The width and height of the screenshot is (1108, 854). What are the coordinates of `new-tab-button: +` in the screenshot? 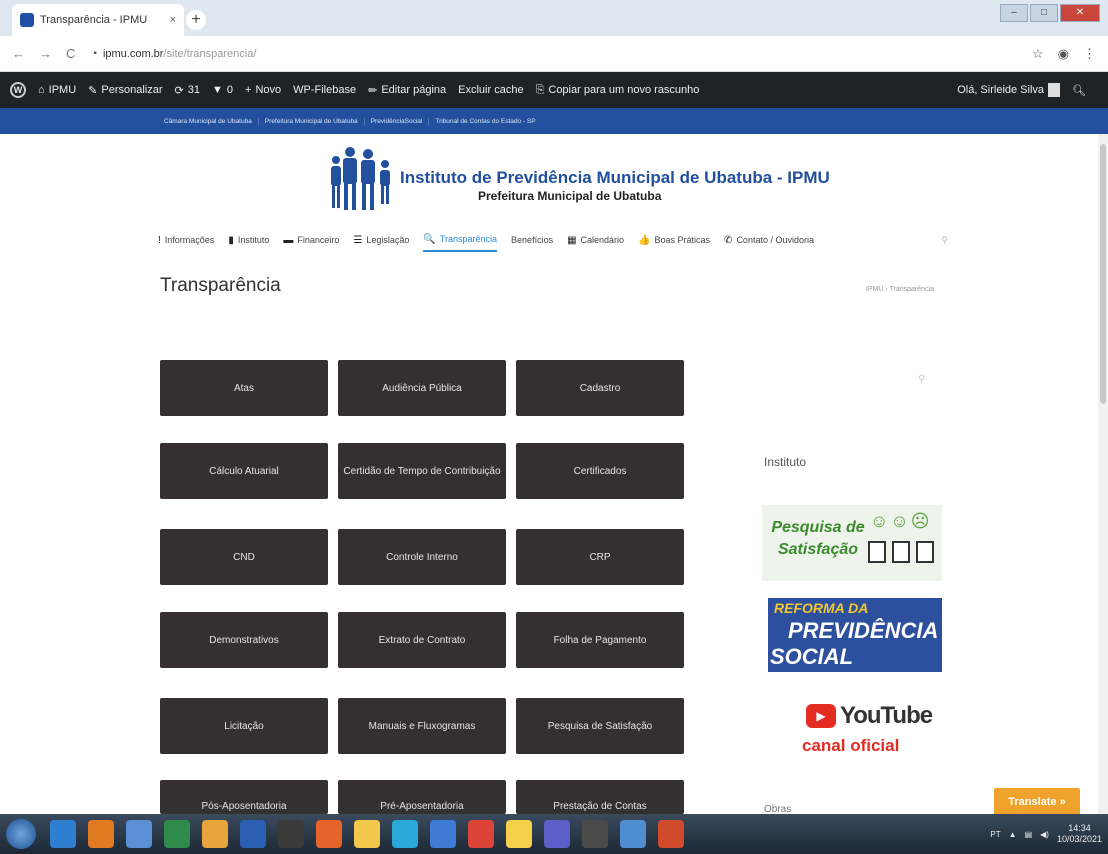 It's located at (196, 20).